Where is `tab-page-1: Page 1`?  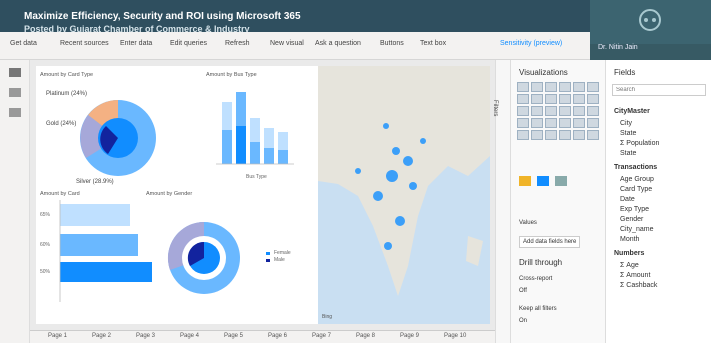 tab-page-1: Page 1 is located at coordinates (57, 336).